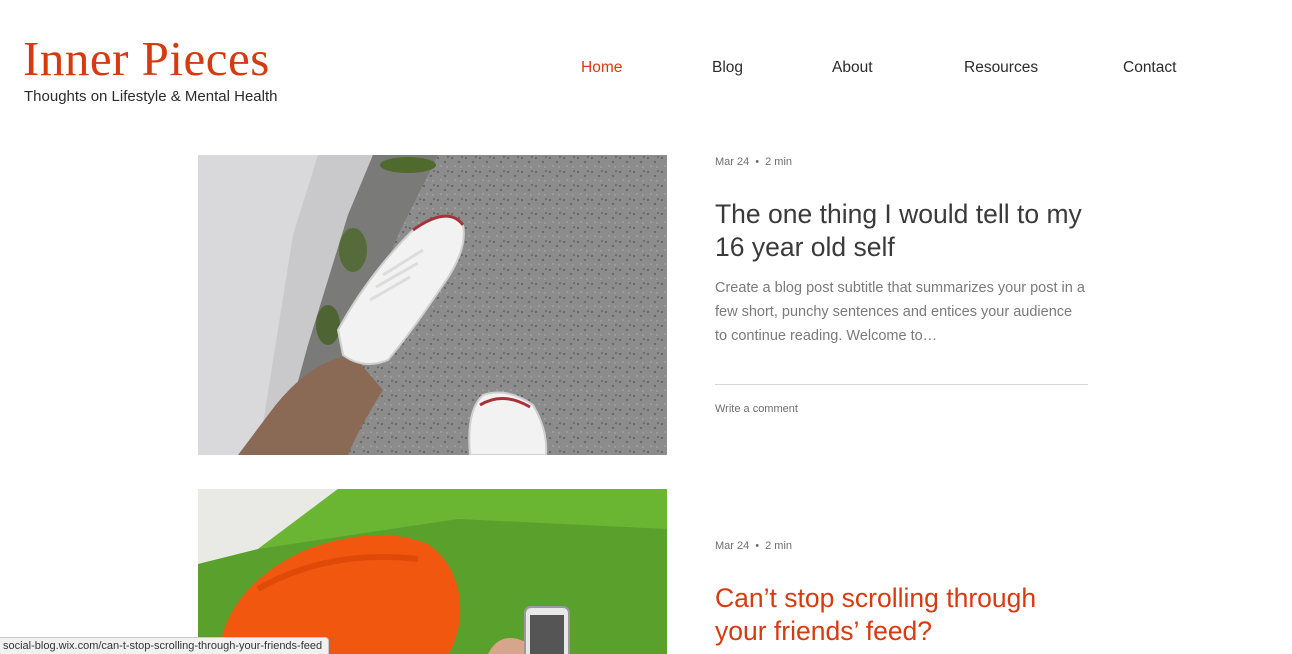 This screenshot has width=1292, height=654. I want to click on beanie-phone-photo, so click(432, 571).